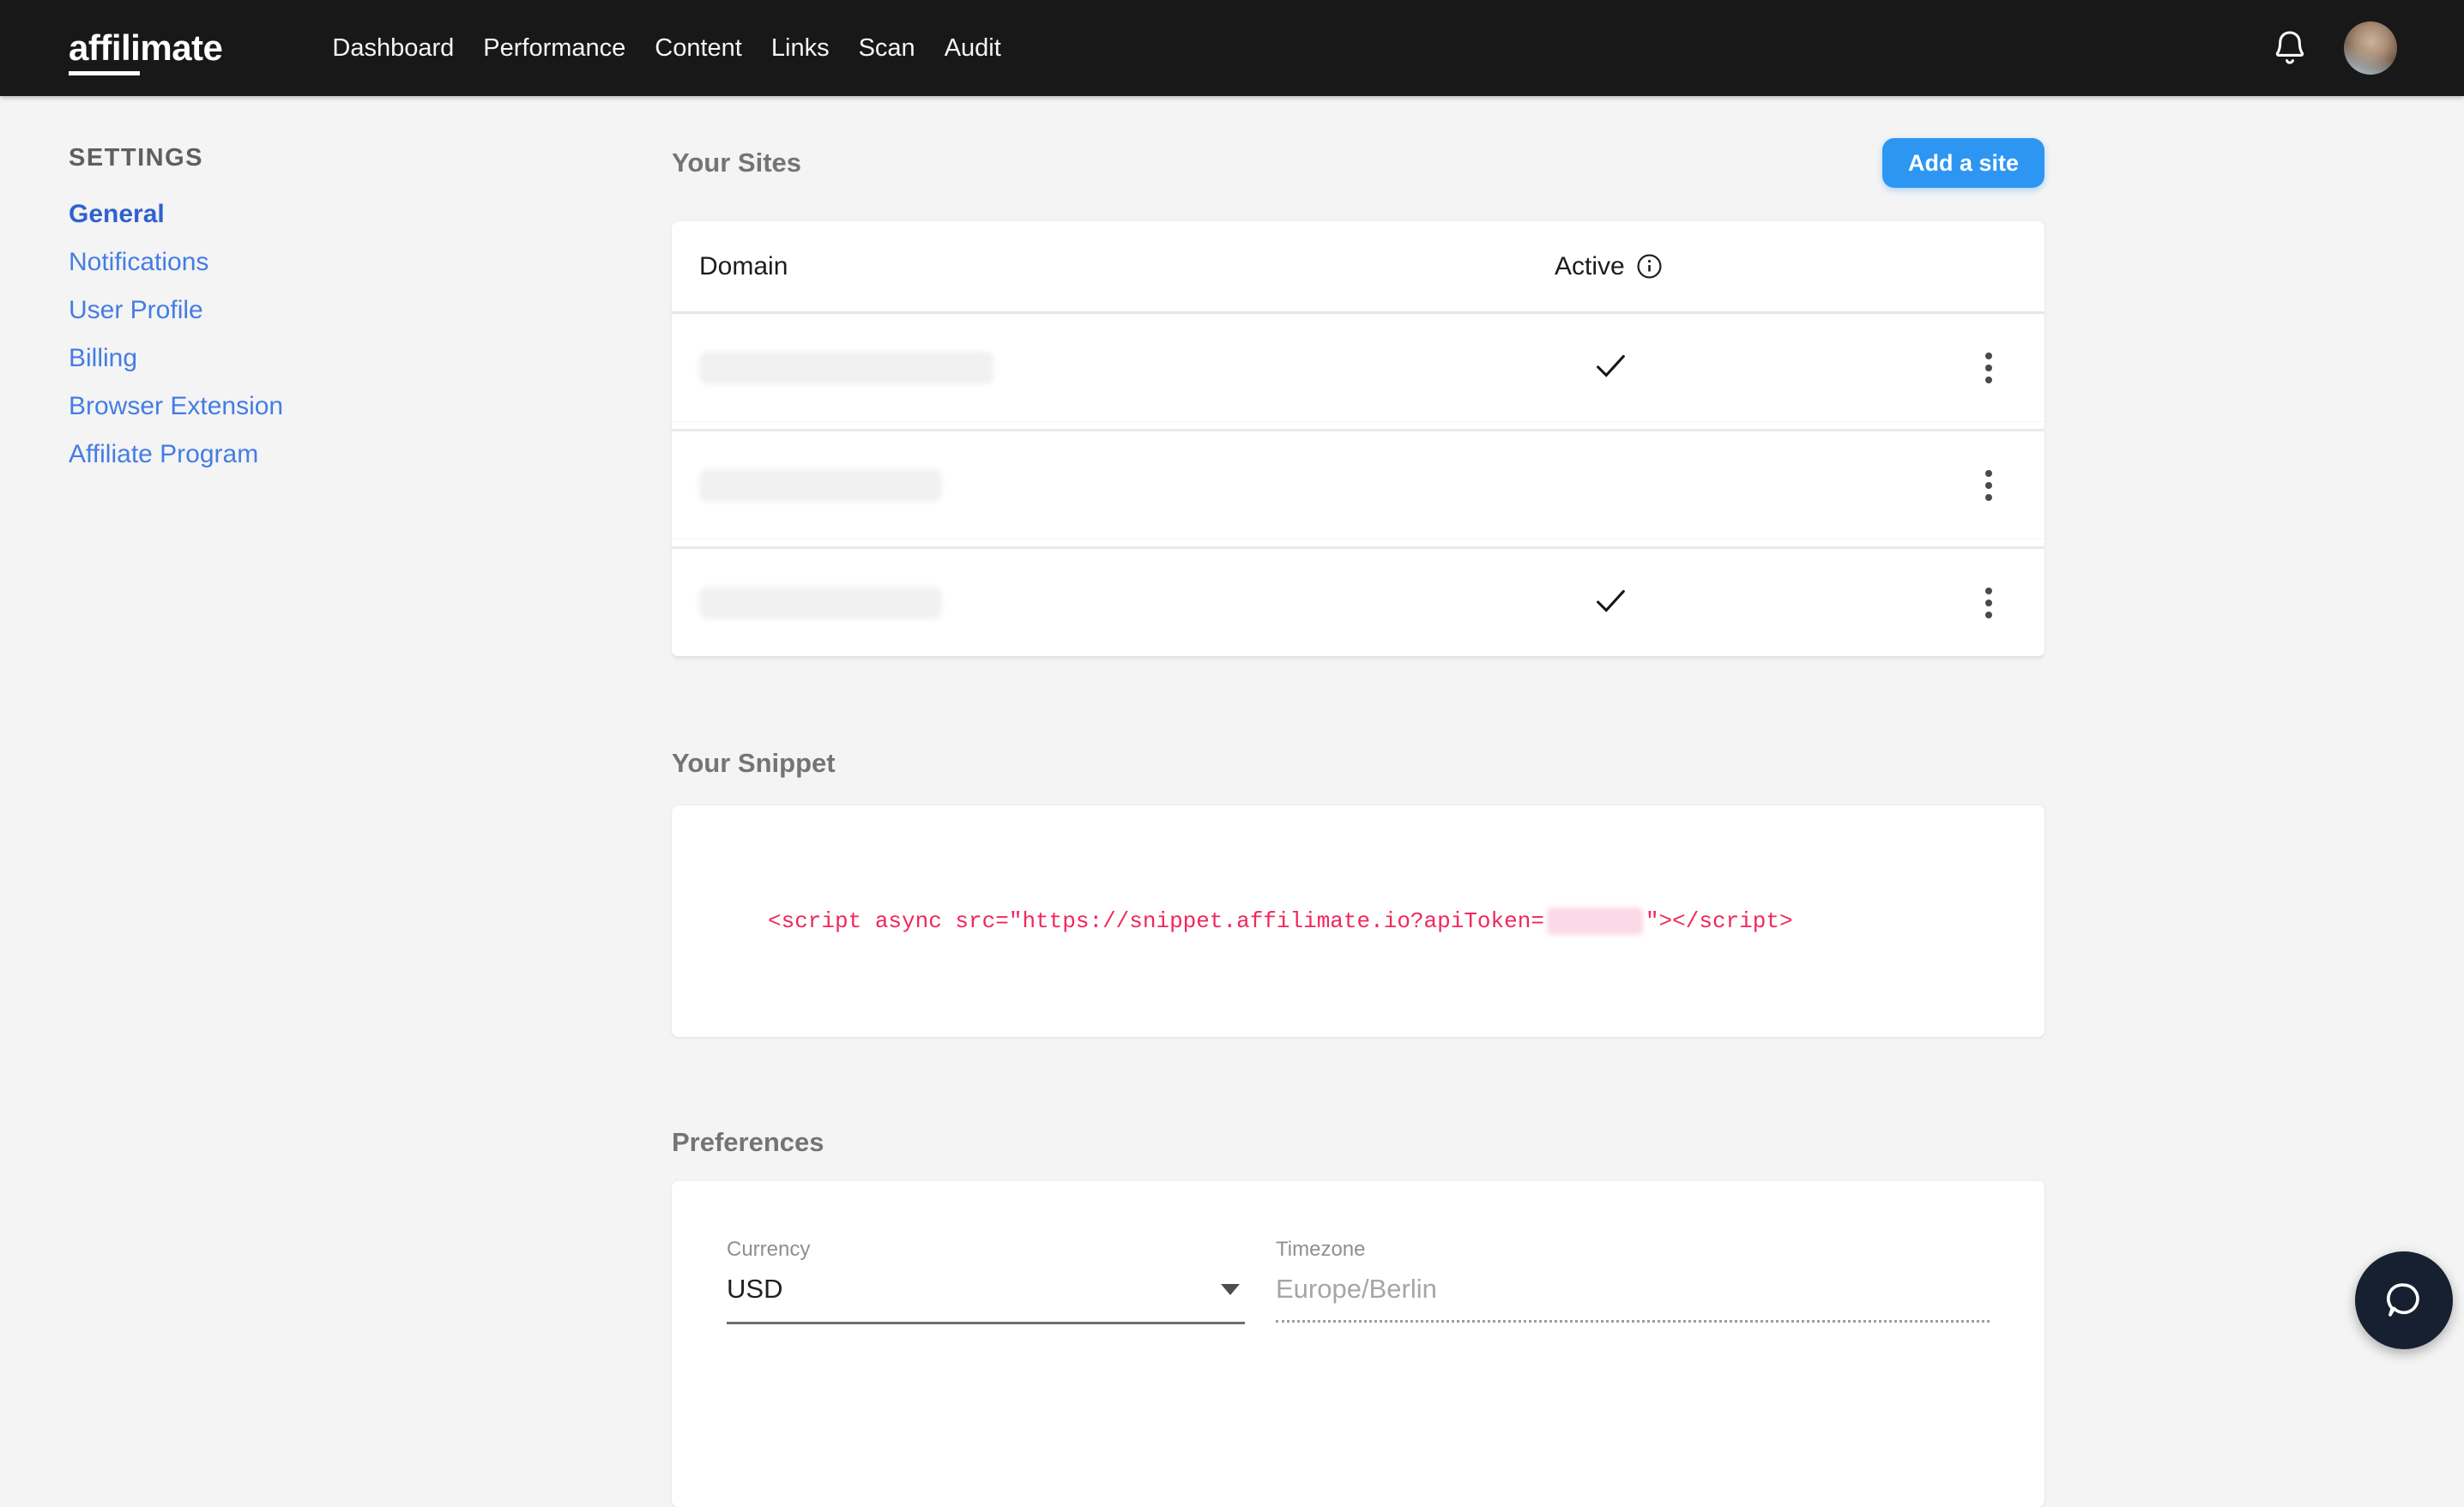 Image resolution: width=2464 pixels, height=1507 pixels. Describe the element at coordinates (1358, 163) in the screenshot. I see `sites-header: Your Sites Add a site` at that location.